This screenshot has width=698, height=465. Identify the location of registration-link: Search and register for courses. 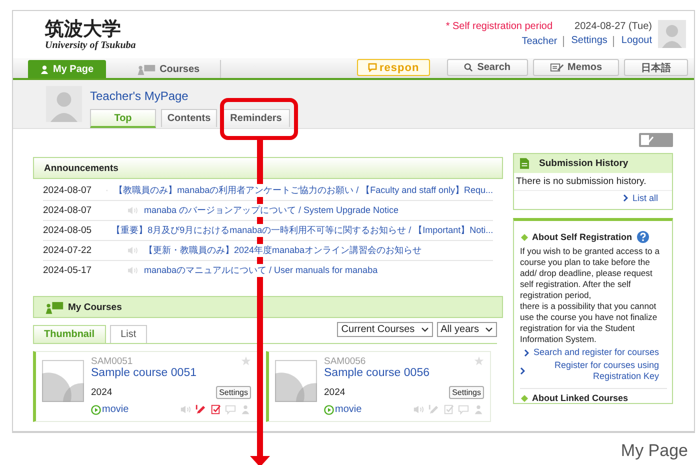
(591, 352).